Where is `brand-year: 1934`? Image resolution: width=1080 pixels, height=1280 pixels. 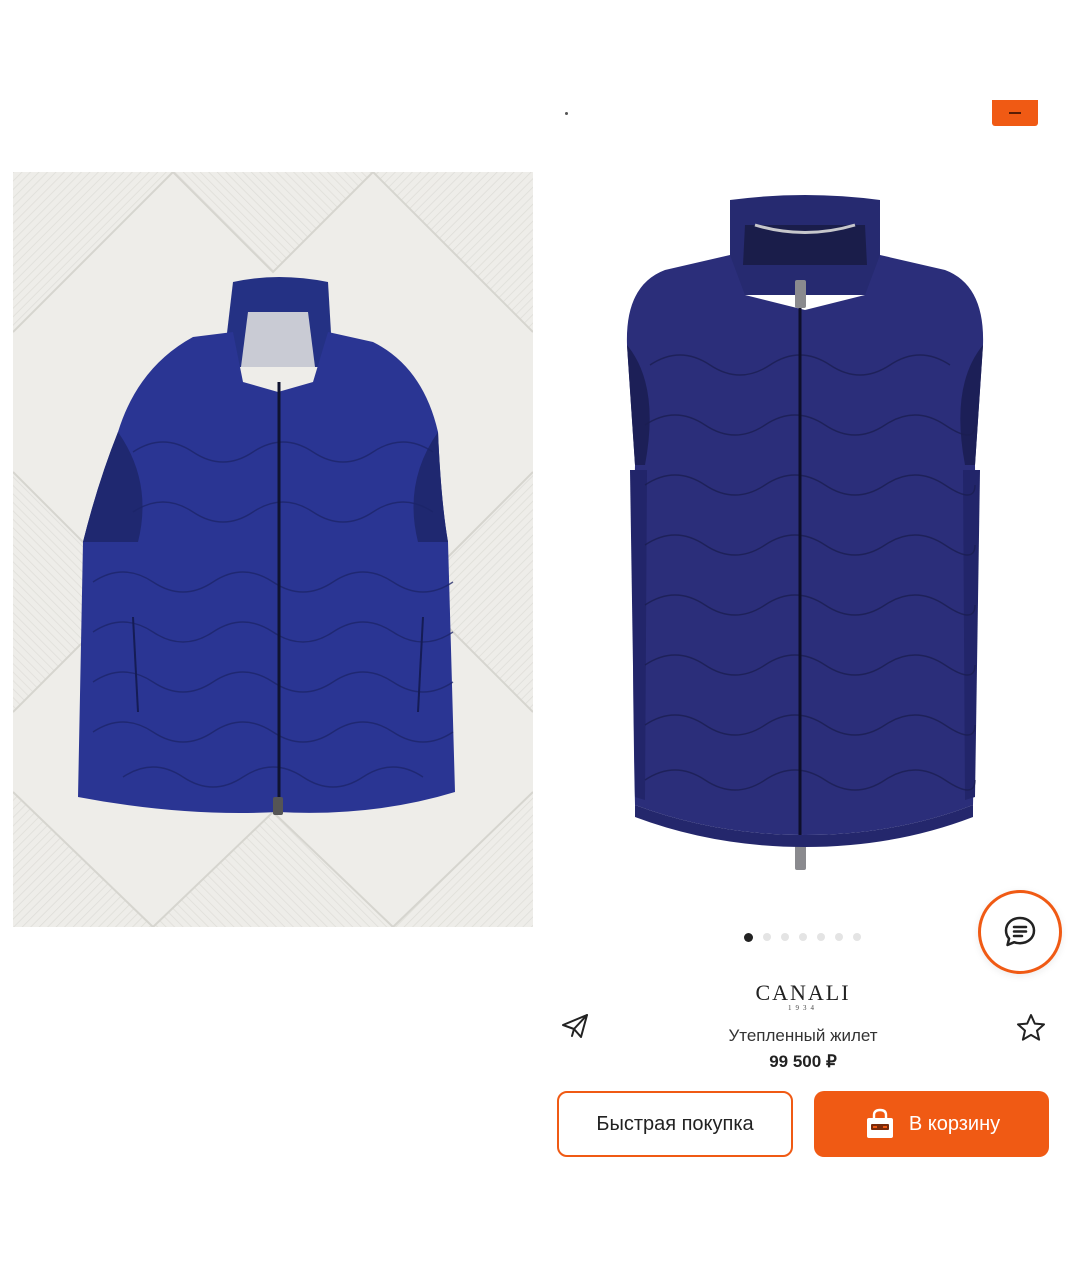 brand-year: 1934 is located at coordinates (803, 1008).